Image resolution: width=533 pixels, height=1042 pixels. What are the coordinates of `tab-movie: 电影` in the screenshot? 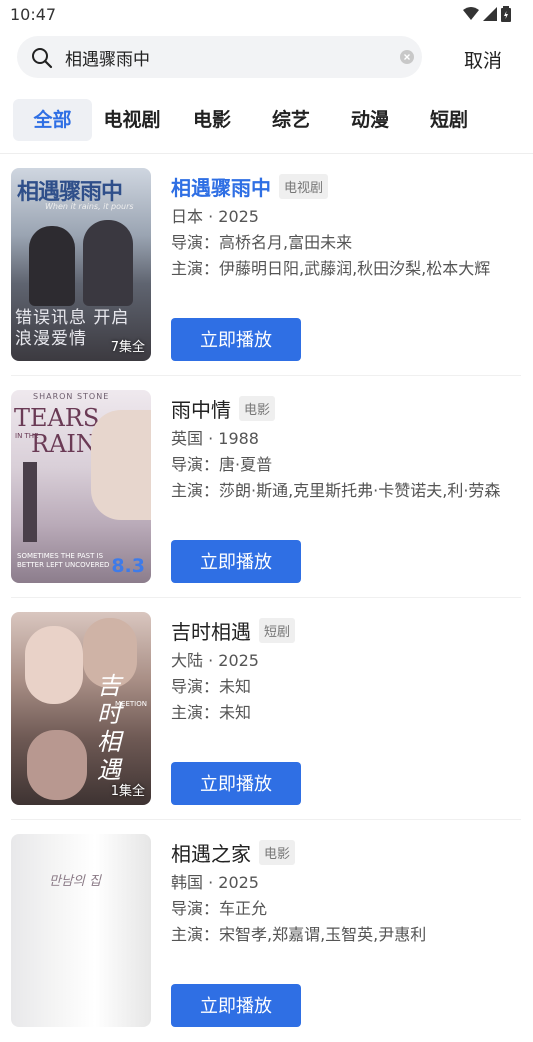 It's located at (212, 120).